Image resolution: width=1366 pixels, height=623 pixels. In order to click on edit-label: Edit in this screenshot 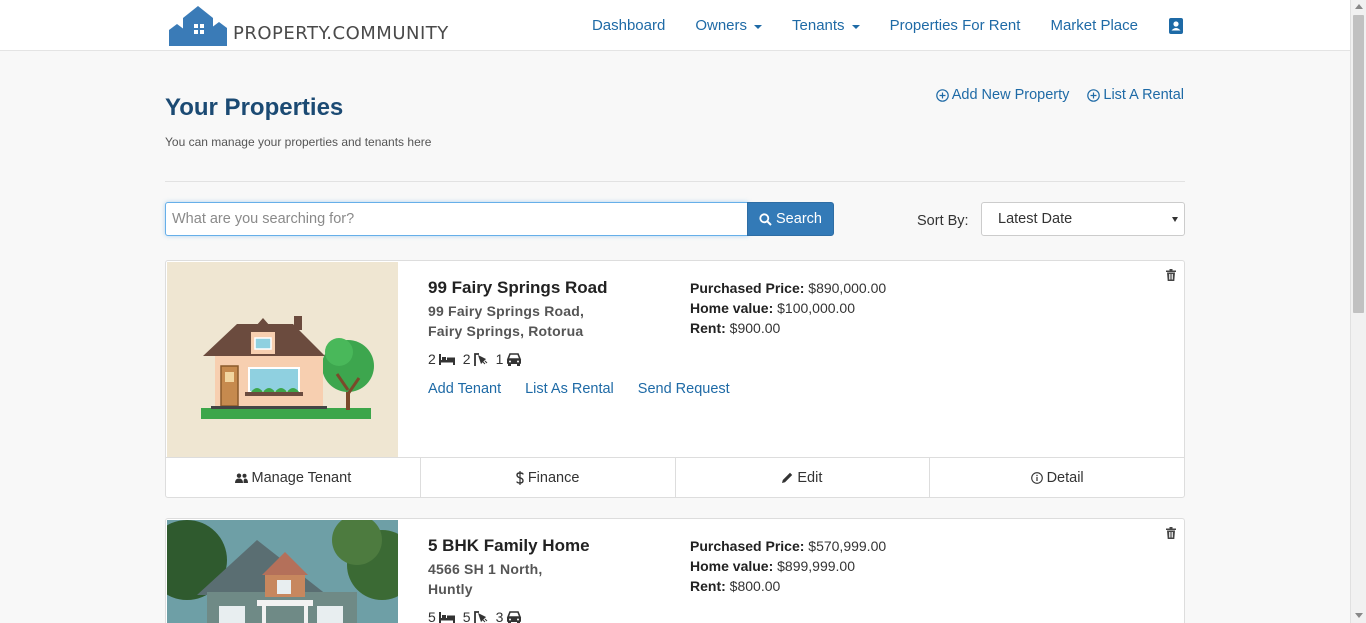, I will do `click(810, 477)`.